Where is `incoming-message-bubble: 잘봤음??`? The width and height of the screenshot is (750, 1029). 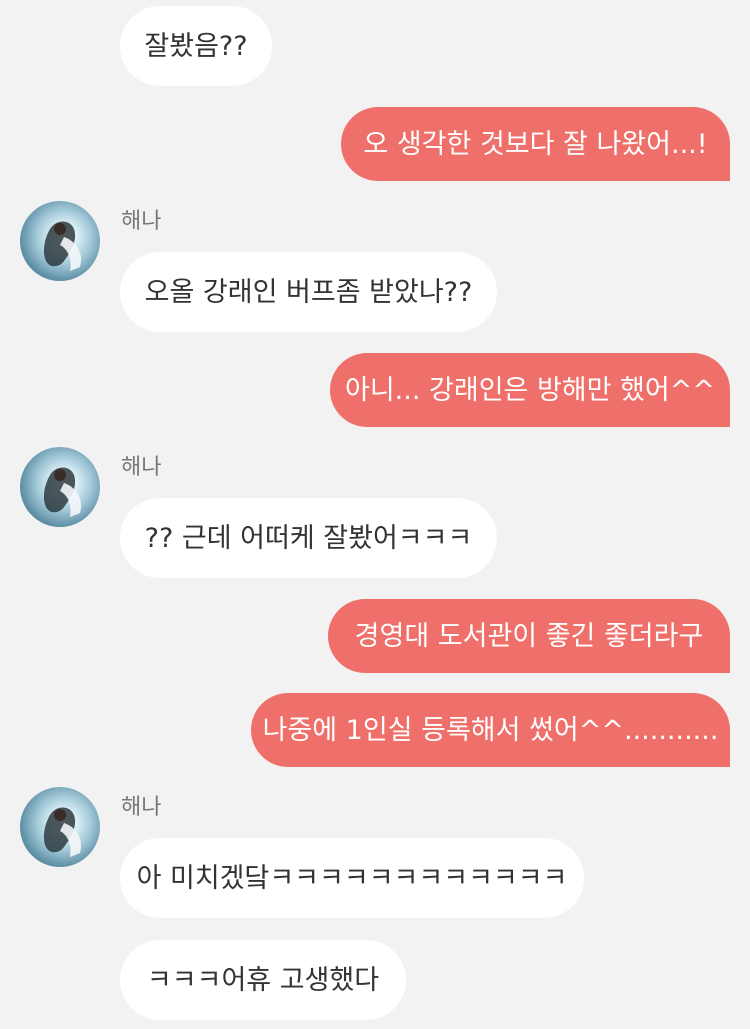
incoming-message-bubble: 잘봤음?? is located at coordinates (196, 46).